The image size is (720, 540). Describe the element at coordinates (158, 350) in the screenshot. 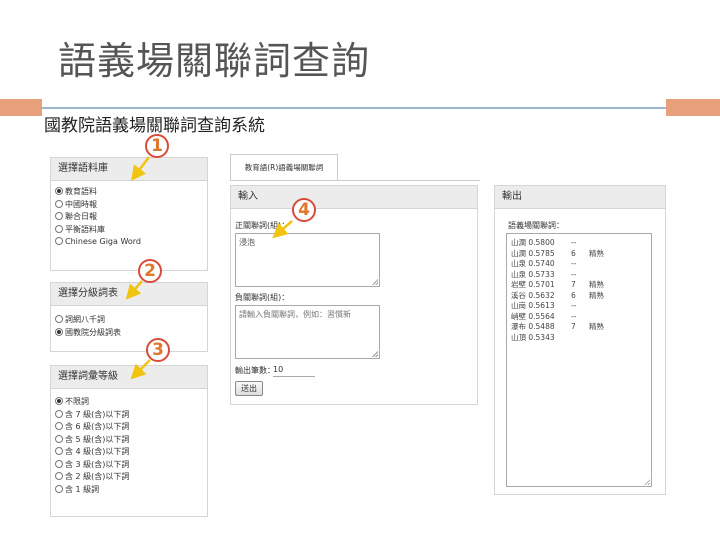

I see `marker-3: 3` at that location.